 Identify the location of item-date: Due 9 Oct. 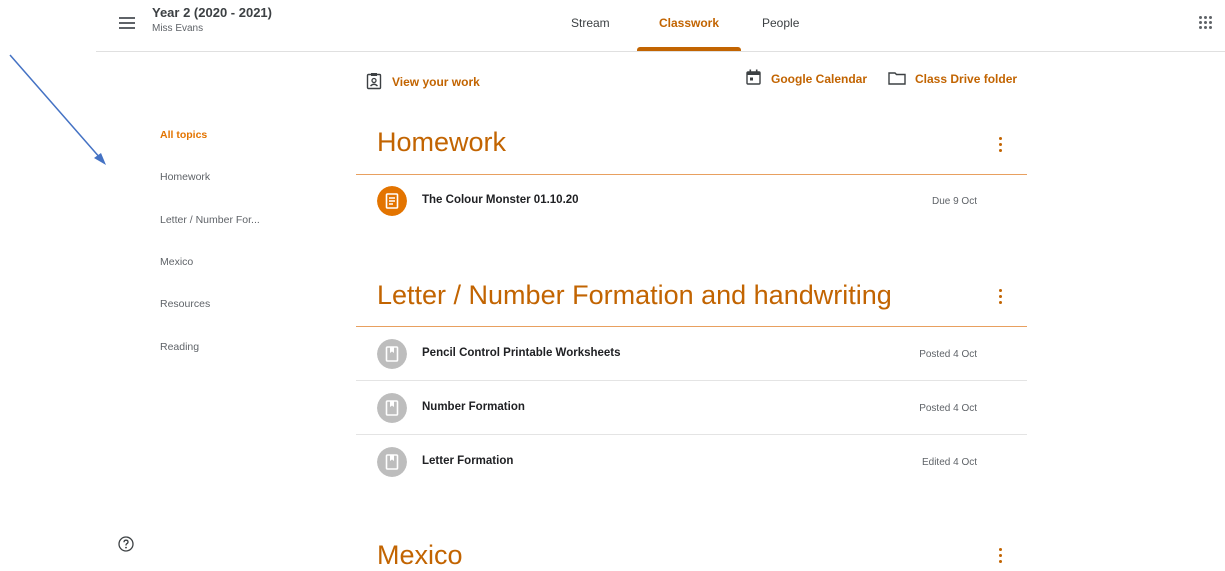
(954, 201).